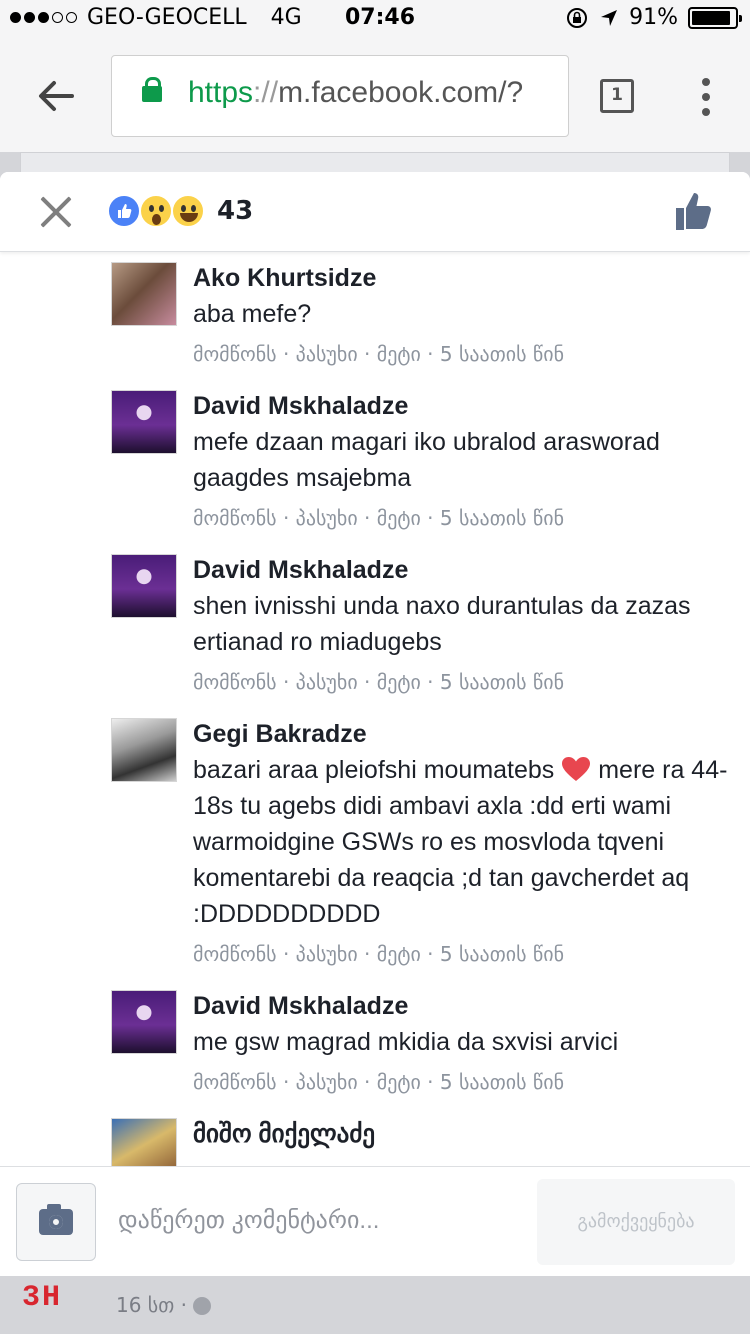 The image size is (750, 1334). What do you see at coordinates (577, 17) in the screenshot?
I see `orientation-lock-icon` at bounding box center [577, 17].